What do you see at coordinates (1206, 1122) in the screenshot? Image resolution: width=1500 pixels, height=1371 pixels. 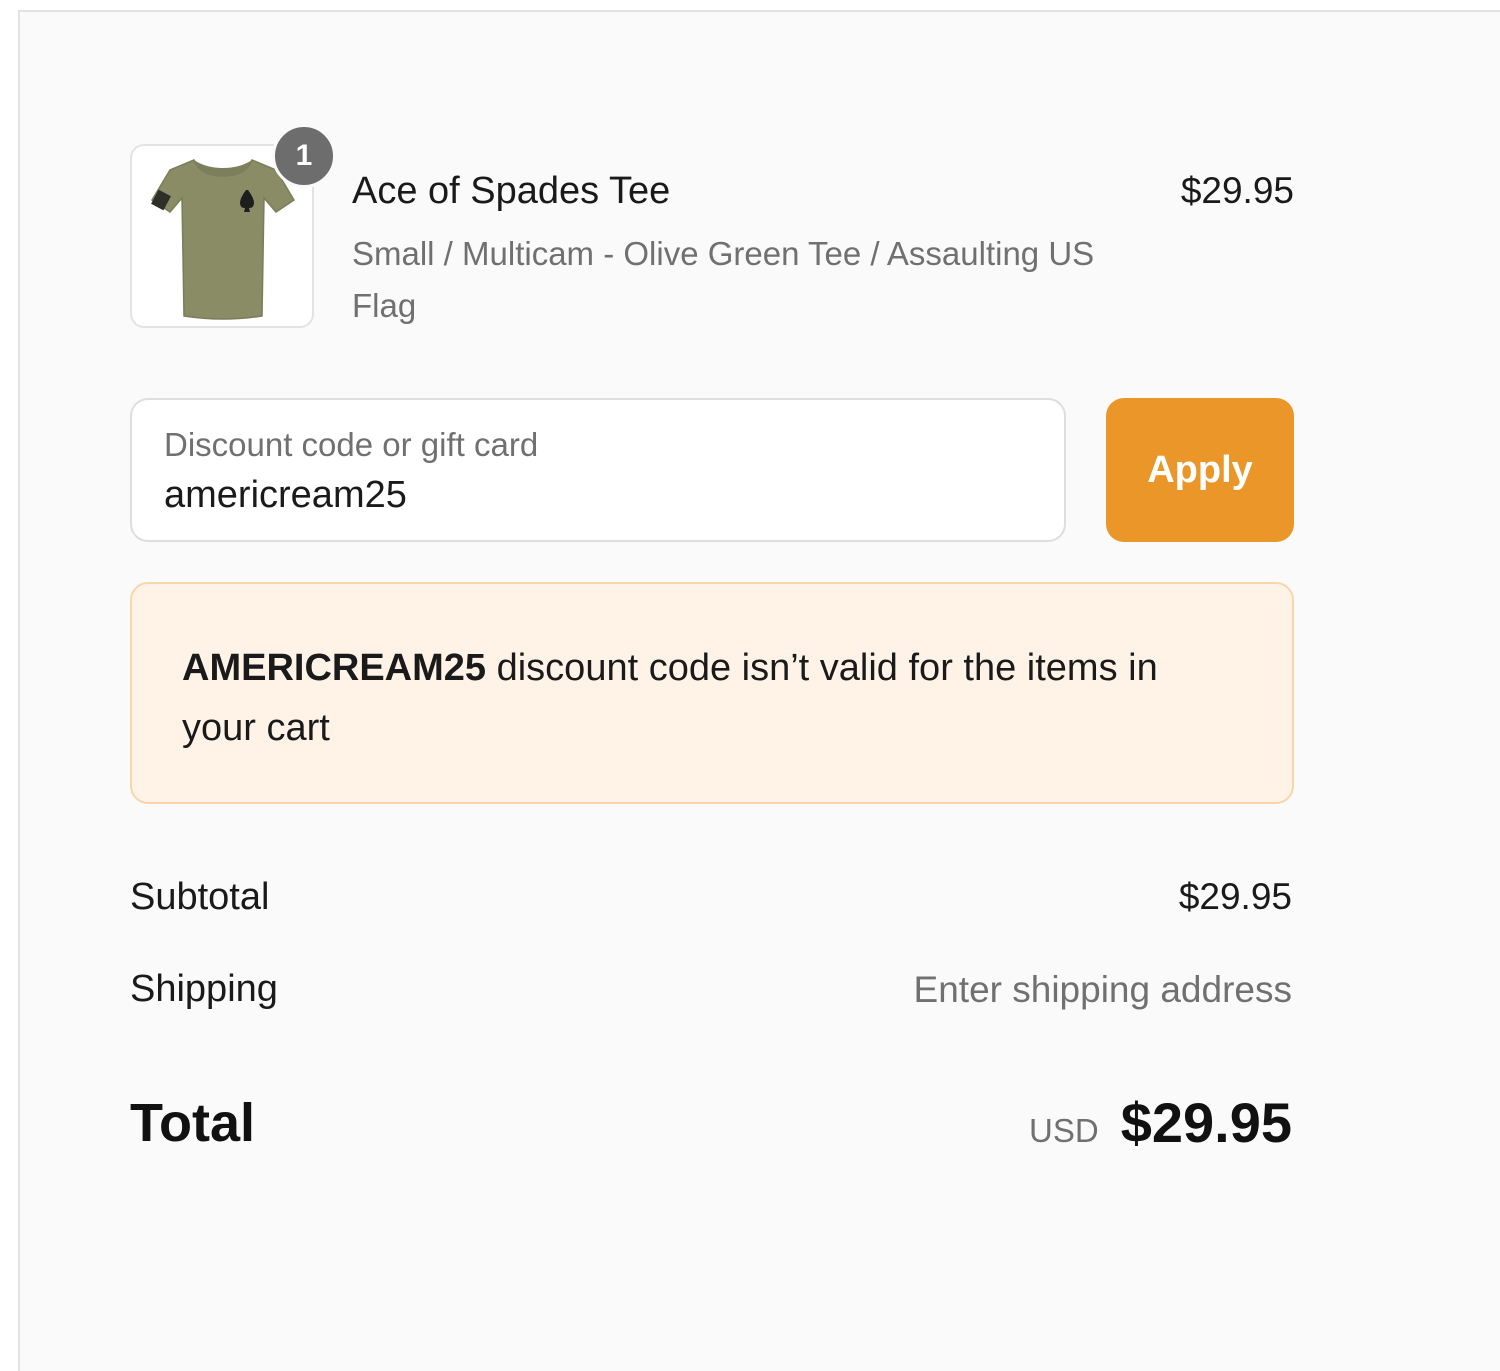 I see `total-amount: $29.95` at bounding box center [1206, 1122].